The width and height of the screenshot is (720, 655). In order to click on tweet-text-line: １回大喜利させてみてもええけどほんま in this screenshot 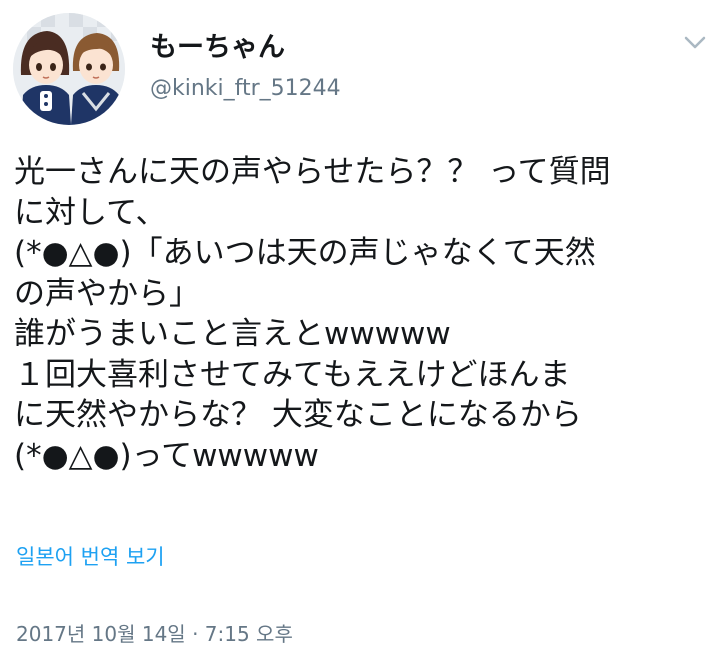, I will do `click(292, 374)`.